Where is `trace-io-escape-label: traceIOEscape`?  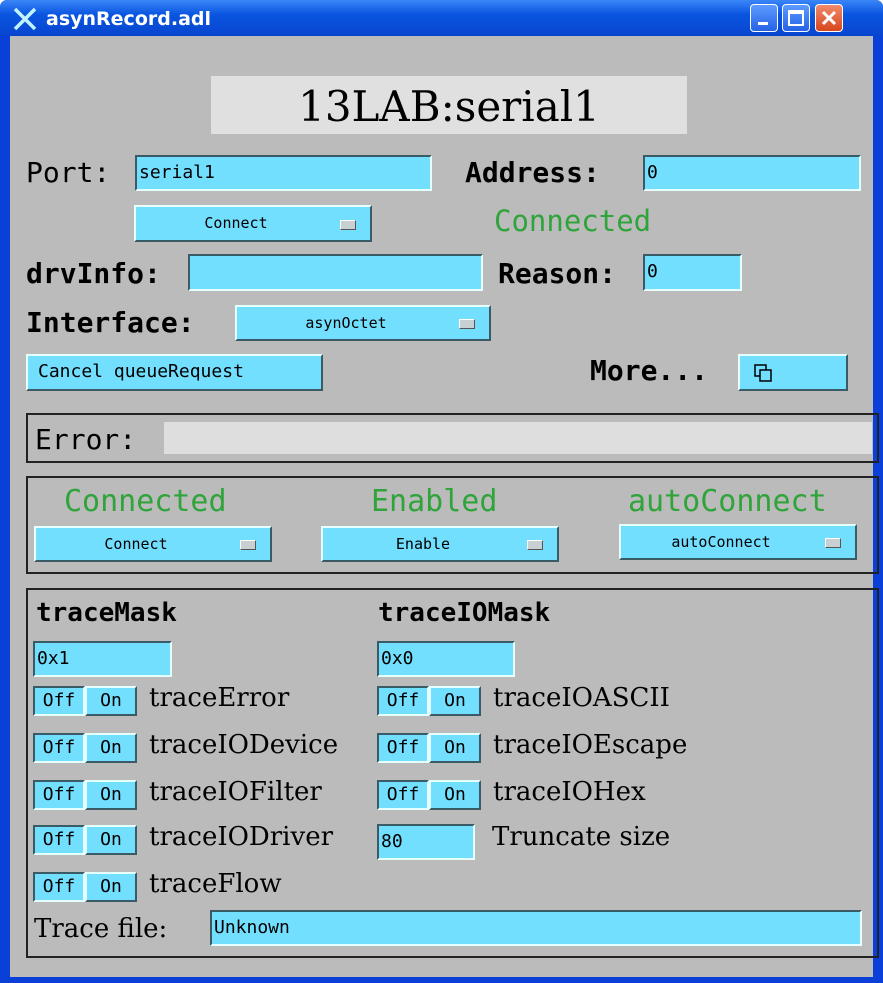 trace-io-escape-label: traceIOEscape is located at coordinates (590, 745).